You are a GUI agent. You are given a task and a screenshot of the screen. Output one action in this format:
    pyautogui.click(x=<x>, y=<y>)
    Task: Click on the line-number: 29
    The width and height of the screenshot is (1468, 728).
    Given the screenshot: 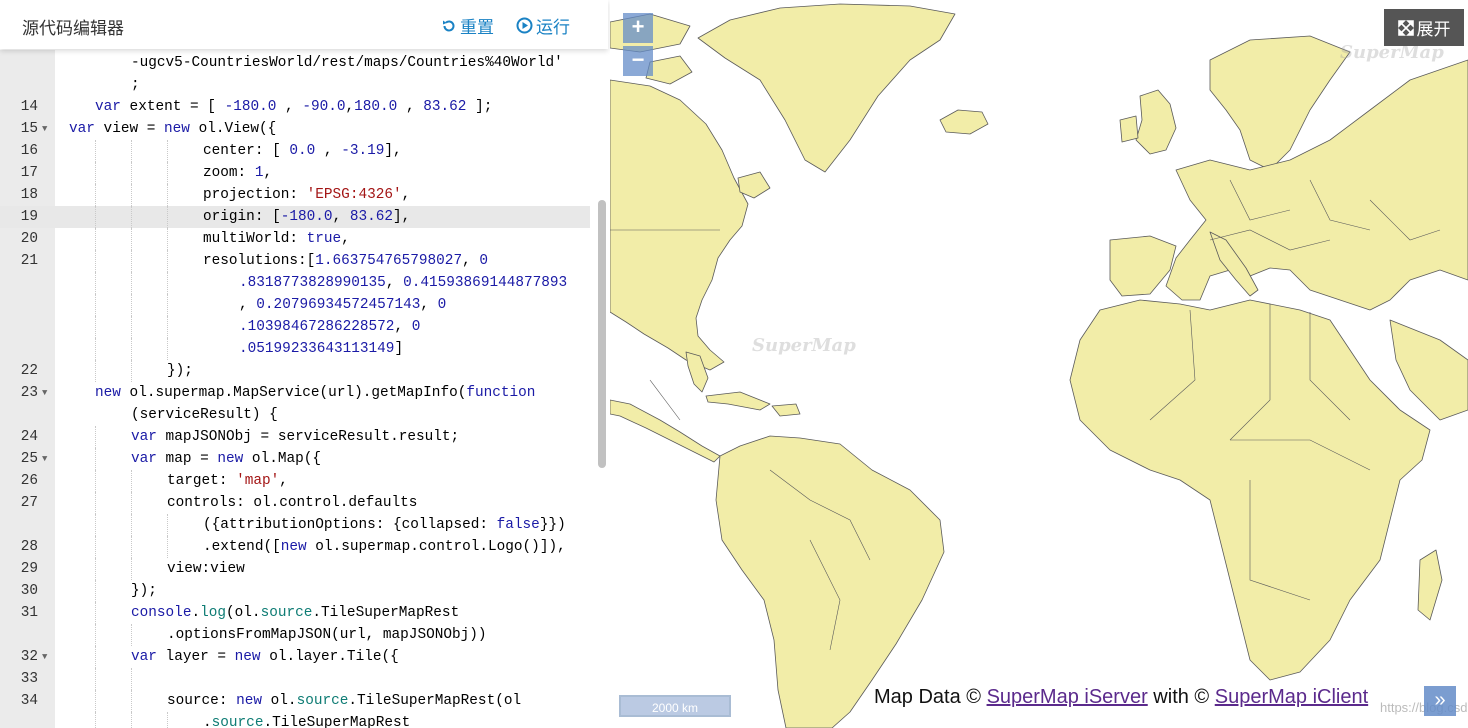 What is the action you would take?
    pyautogui.click(x=29, y=569)
    